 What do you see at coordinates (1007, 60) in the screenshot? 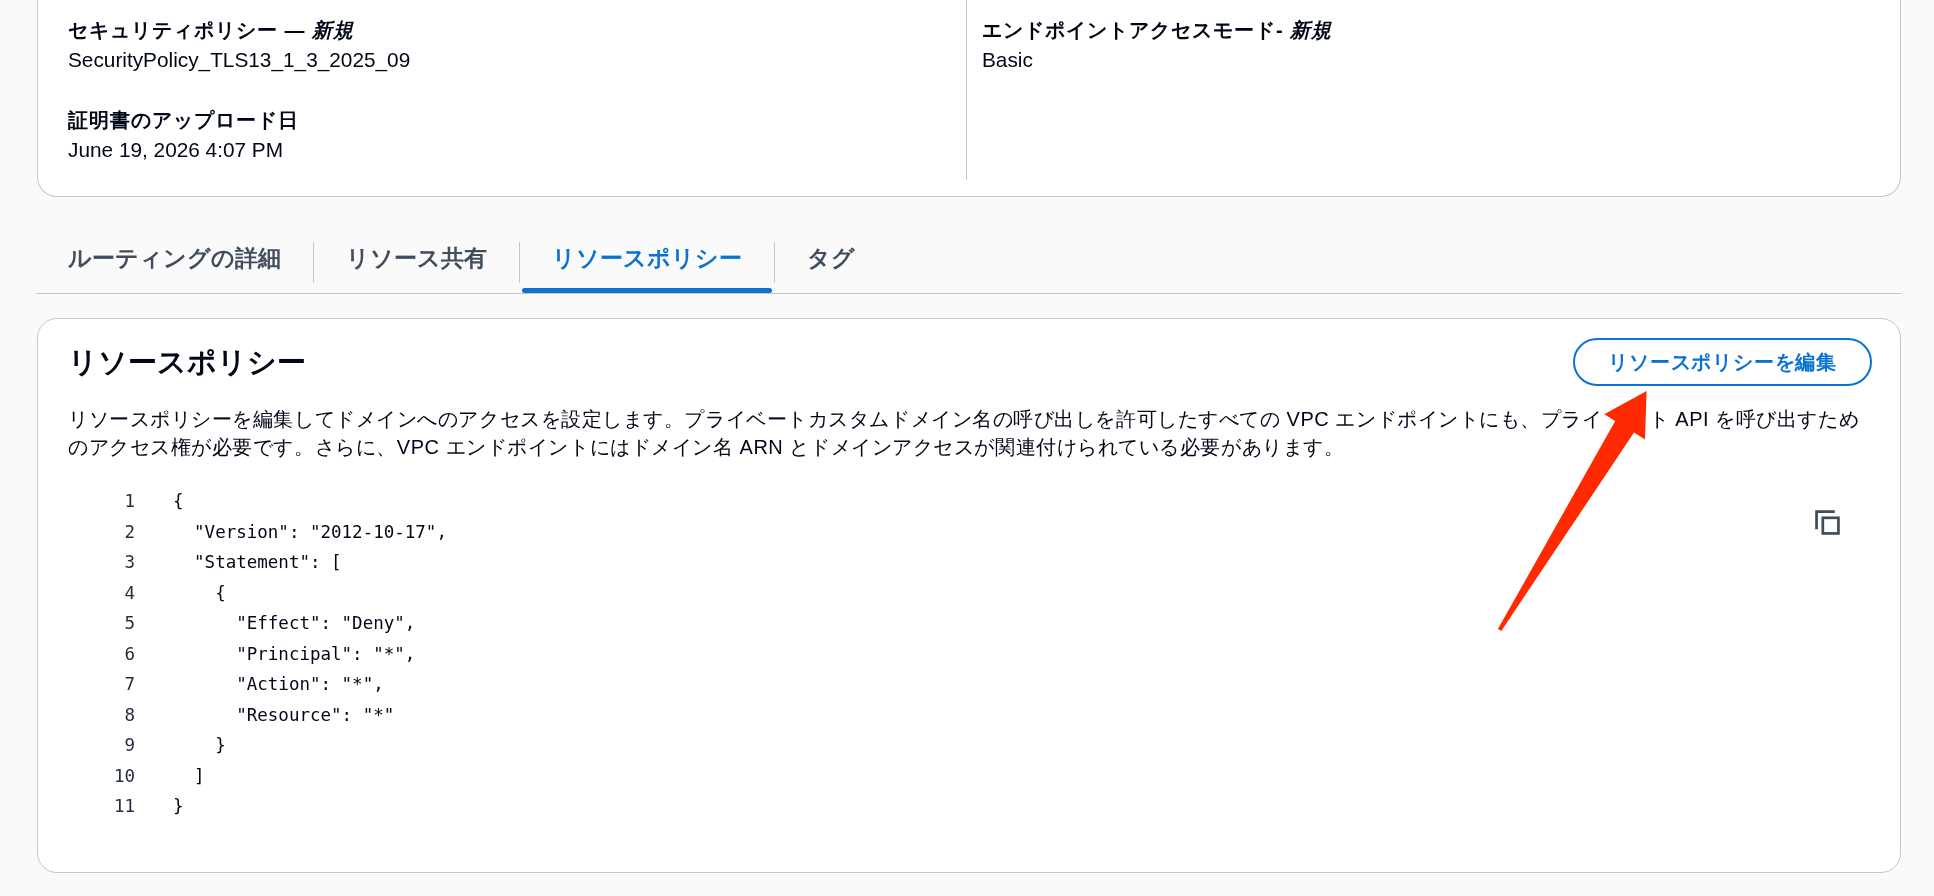
I see `field-value: Basic` at bounding box center [1007, 60].